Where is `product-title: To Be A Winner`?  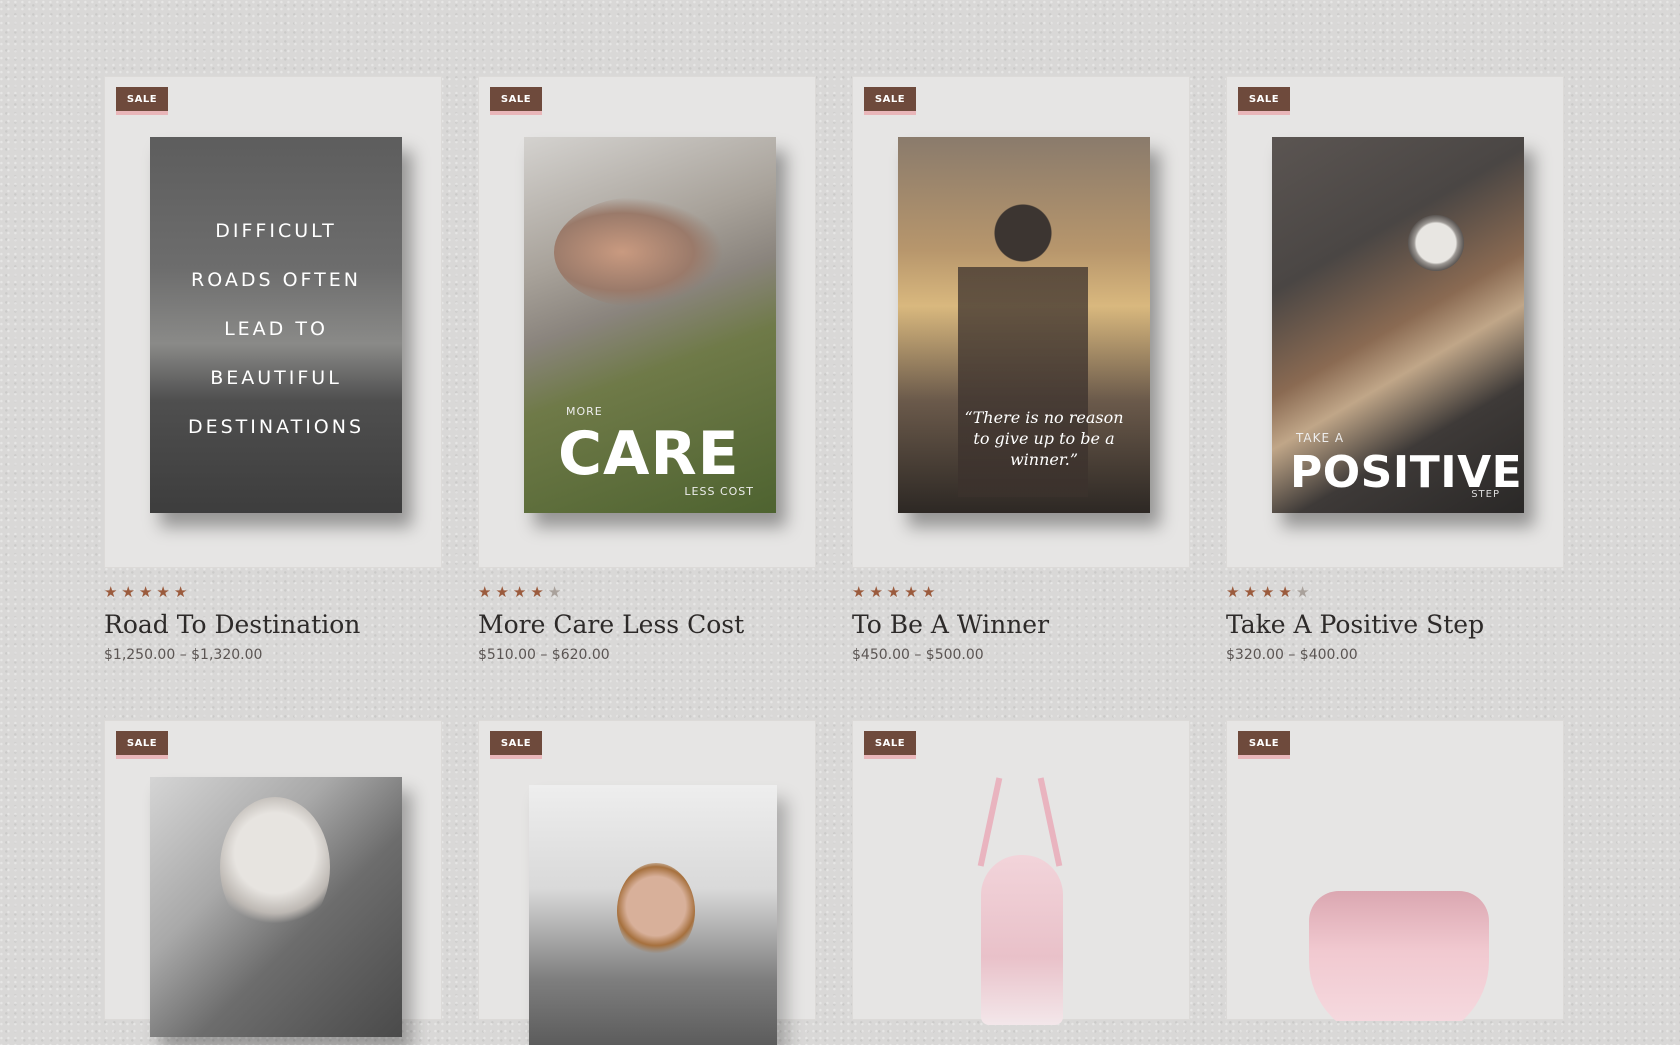 product-title: To Be A Winner is located at coordinates (1021, 624).